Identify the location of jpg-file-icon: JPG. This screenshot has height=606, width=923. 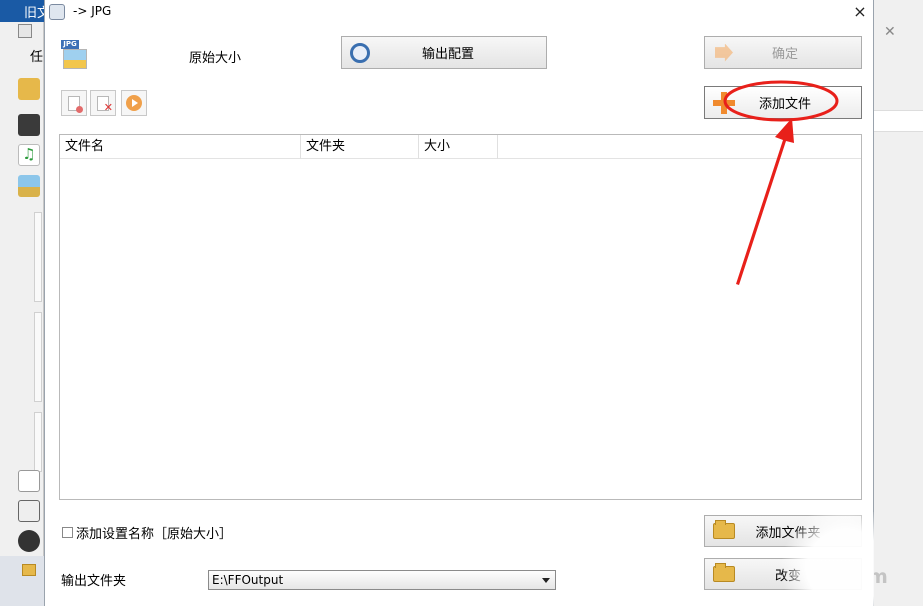
(75, 55).